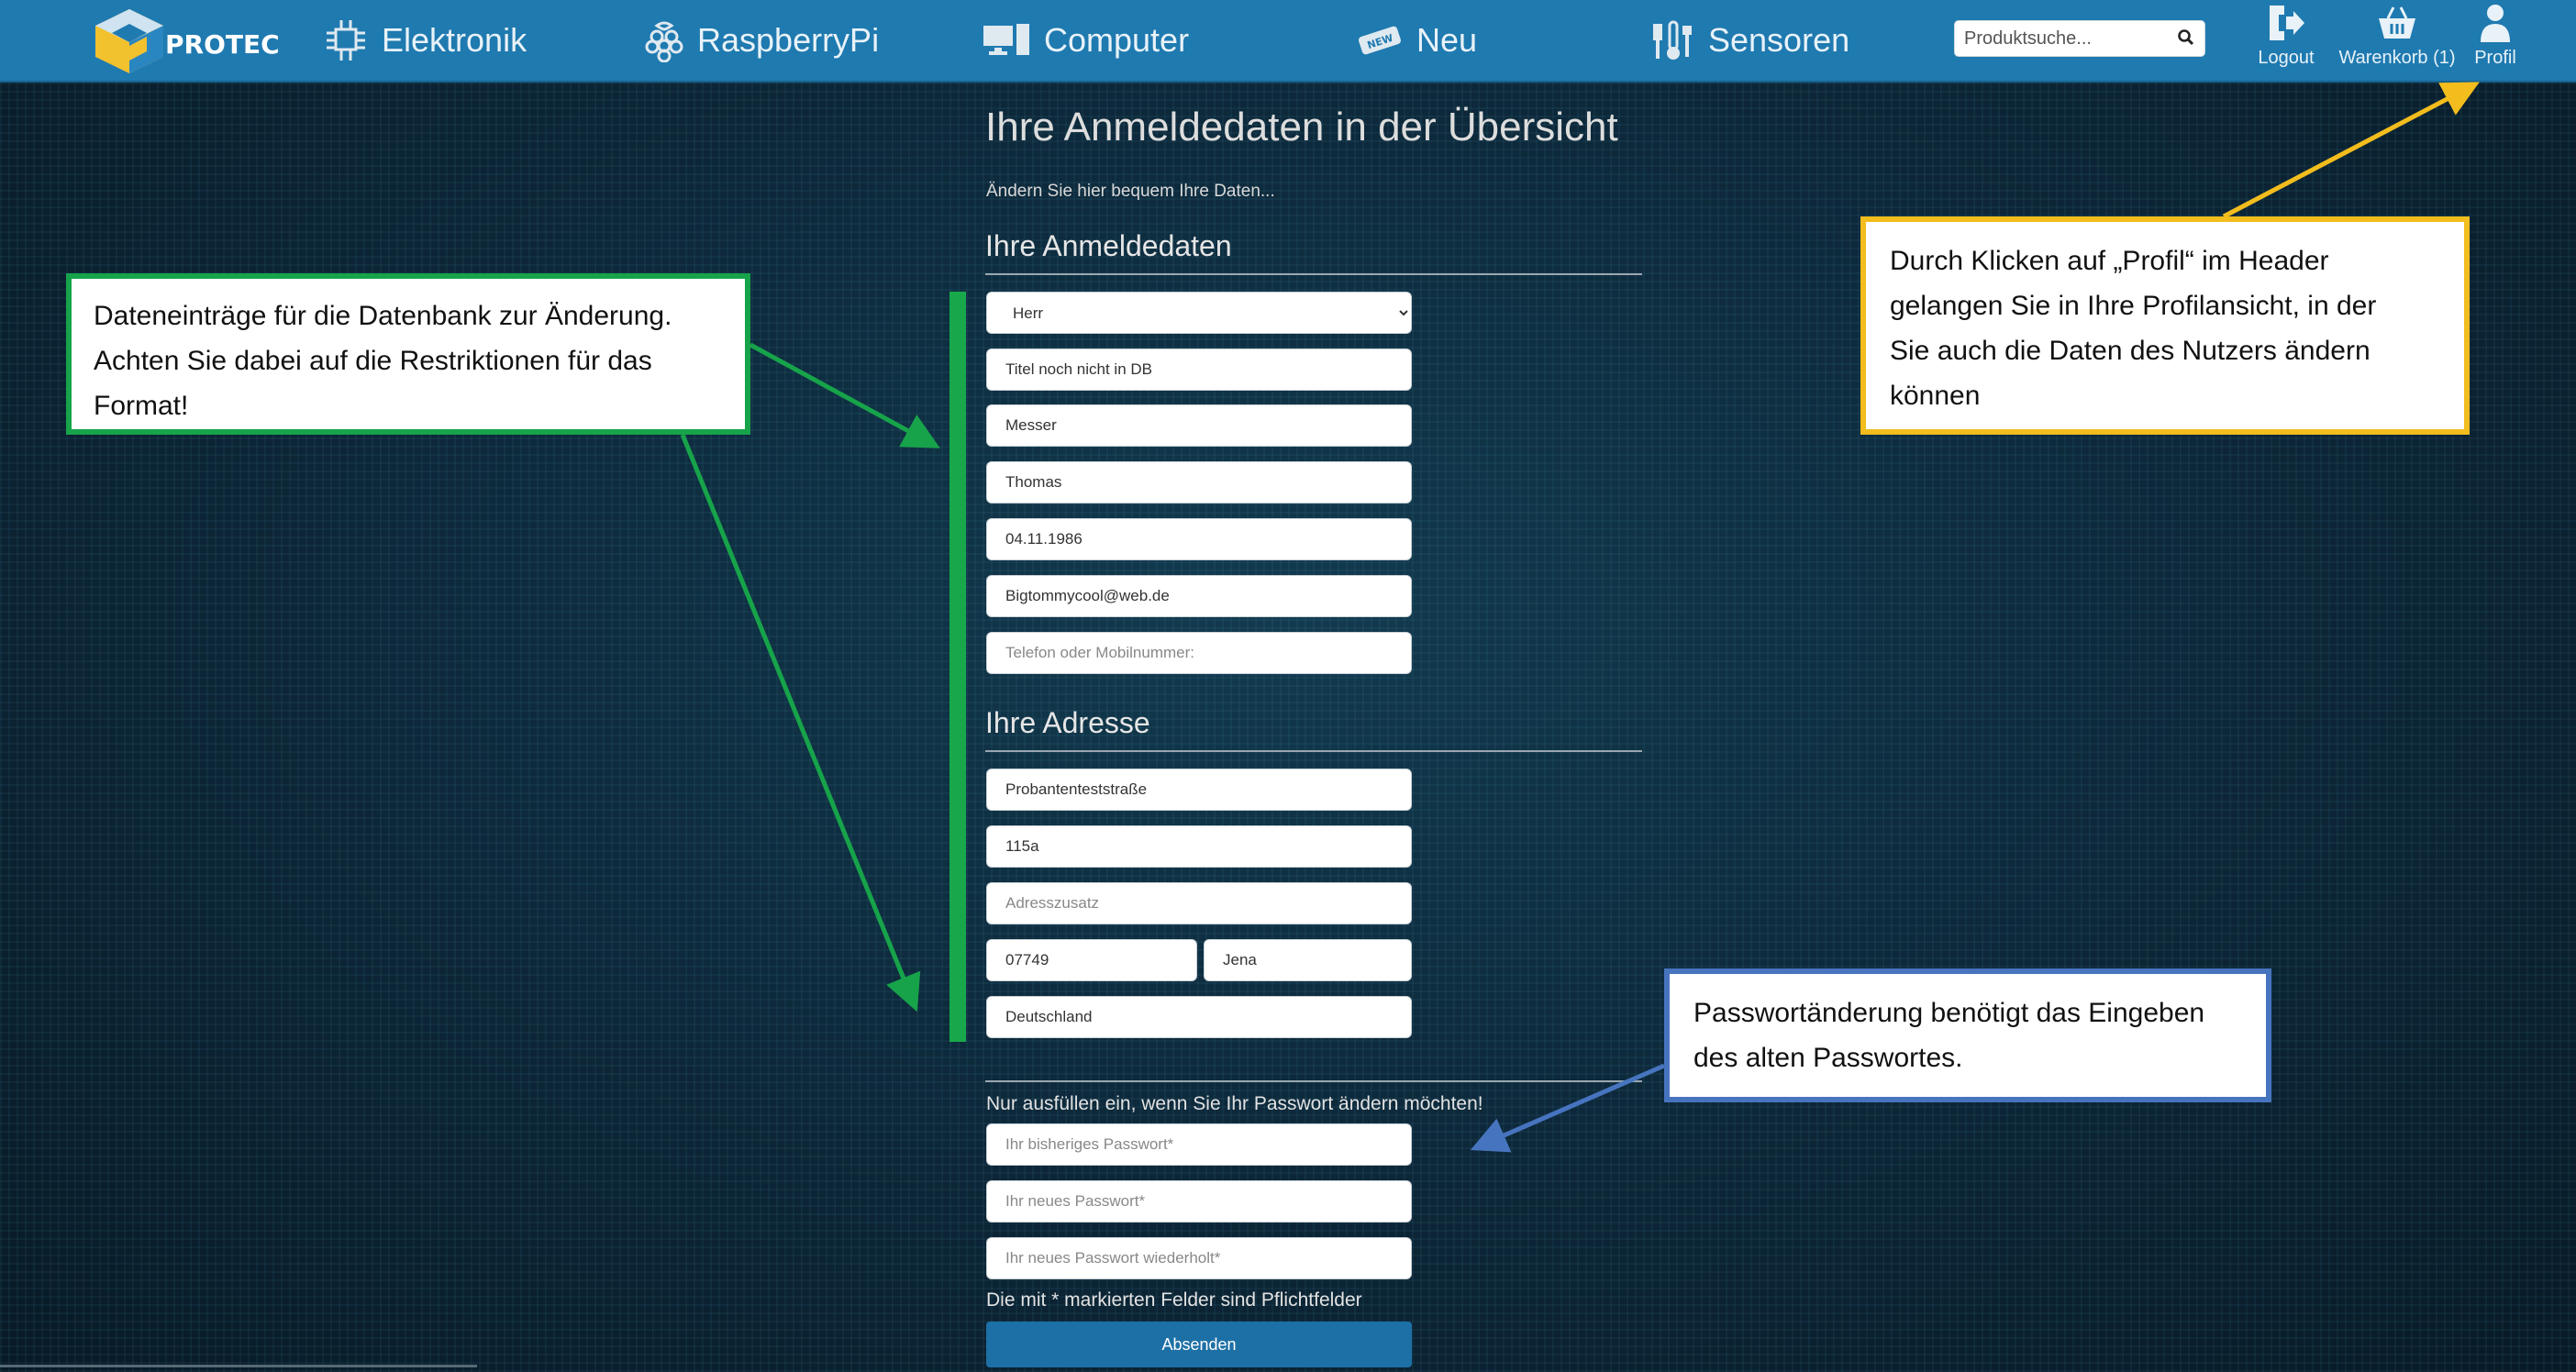  I want to click on nav-computer: Computer, so click(1085, 40).